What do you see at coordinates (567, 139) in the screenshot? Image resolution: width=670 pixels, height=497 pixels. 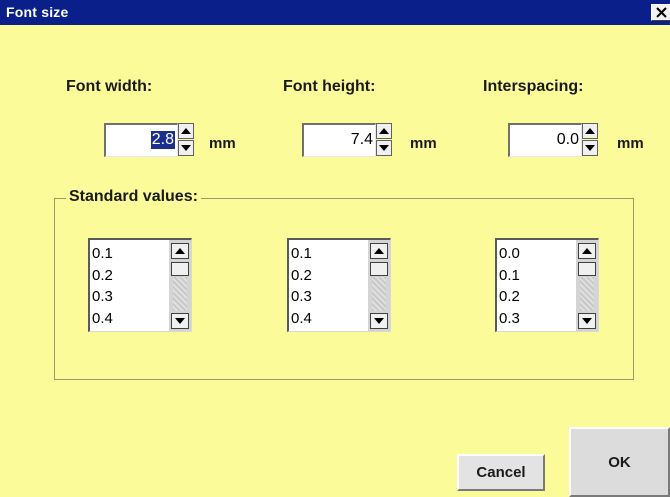 I see `interspacing-value: 0.0` at bounding box center [567, 139].